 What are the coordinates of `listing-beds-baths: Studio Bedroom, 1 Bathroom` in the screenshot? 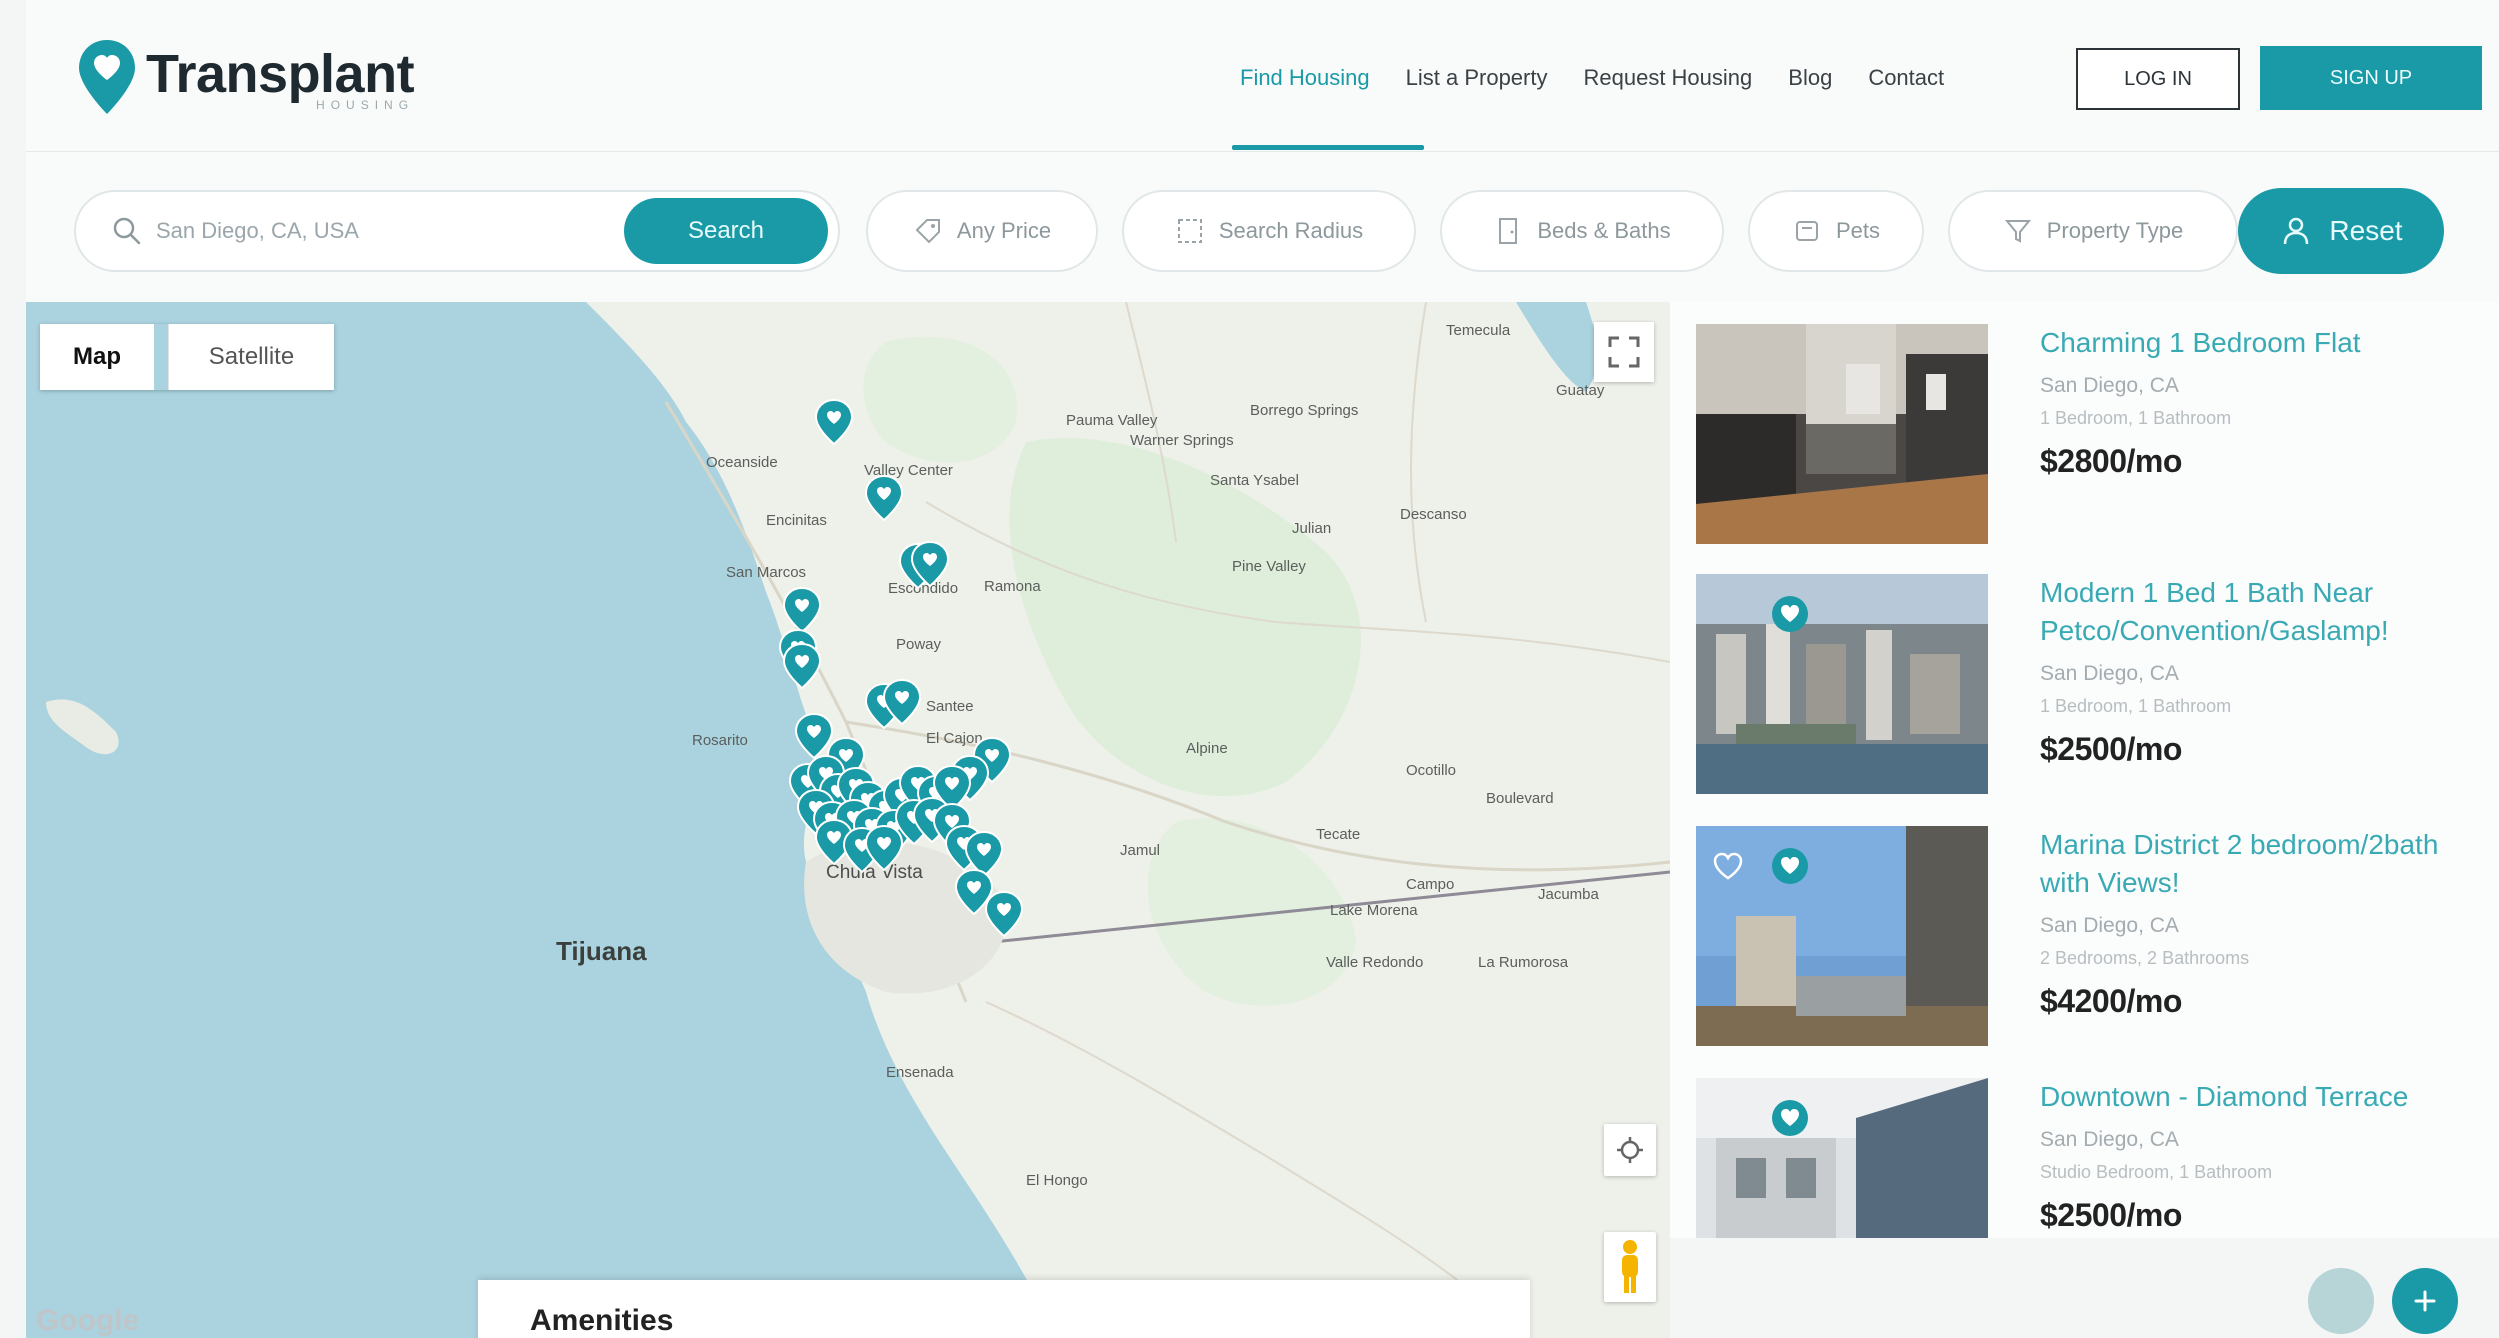 It's located at (2156, 1172).